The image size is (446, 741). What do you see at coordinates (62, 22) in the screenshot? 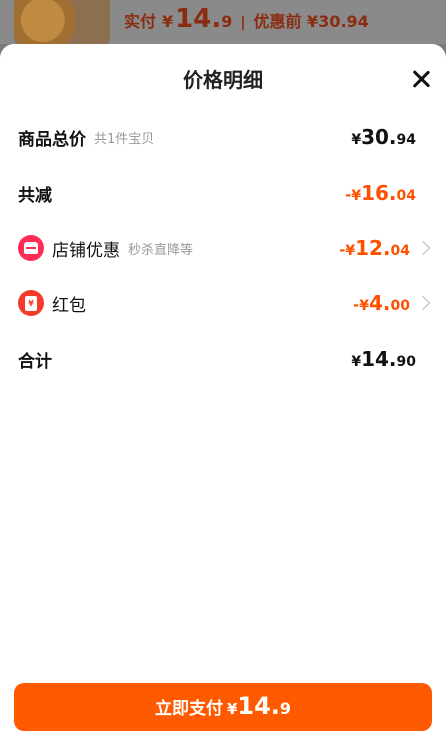
I see `product-thumbnail` at bounding box center [62, 22].